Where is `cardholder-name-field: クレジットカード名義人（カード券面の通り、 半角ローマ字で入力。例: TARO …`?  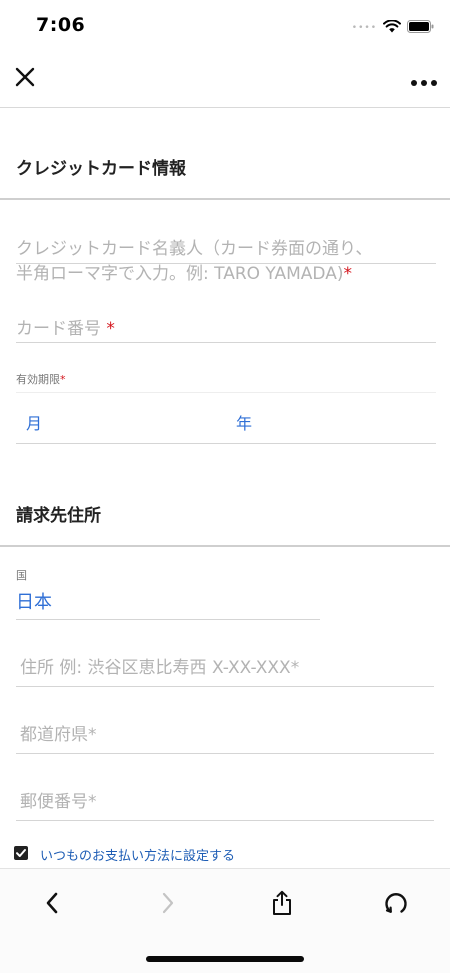 cardholder-name-field: クレジットカード名義人（カード券面の通り、 半角ローマ字で入力。例: TARO … is located at coordinates (226, 259).